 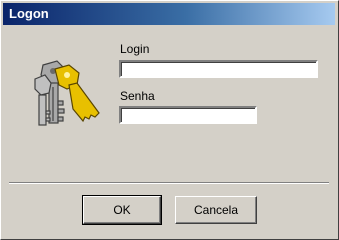 What do you see at coordinates (169, 14) in the screenshot?
I see `title-bar: Logon` at bounding box center [169, 14].